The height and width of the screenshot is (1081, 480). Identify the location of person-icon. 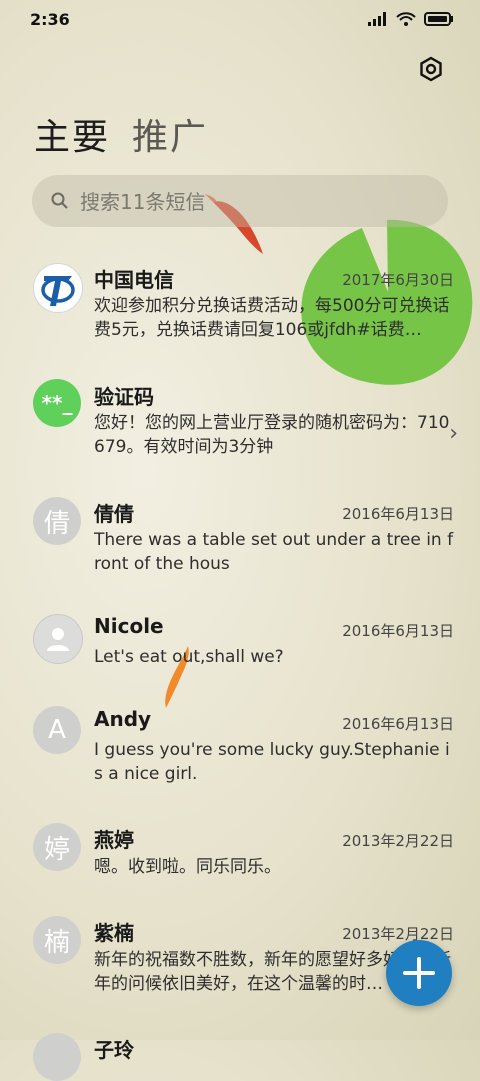
(58, 639).